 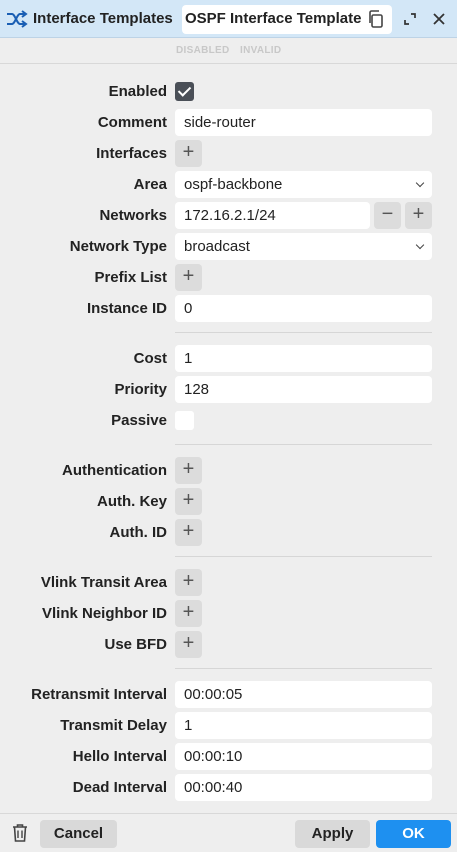 What do you see at coordinates (228, 832) in the screenshot?
I see `dialog-footer: Cancel Apply OK` at bounding box center [228, 832].